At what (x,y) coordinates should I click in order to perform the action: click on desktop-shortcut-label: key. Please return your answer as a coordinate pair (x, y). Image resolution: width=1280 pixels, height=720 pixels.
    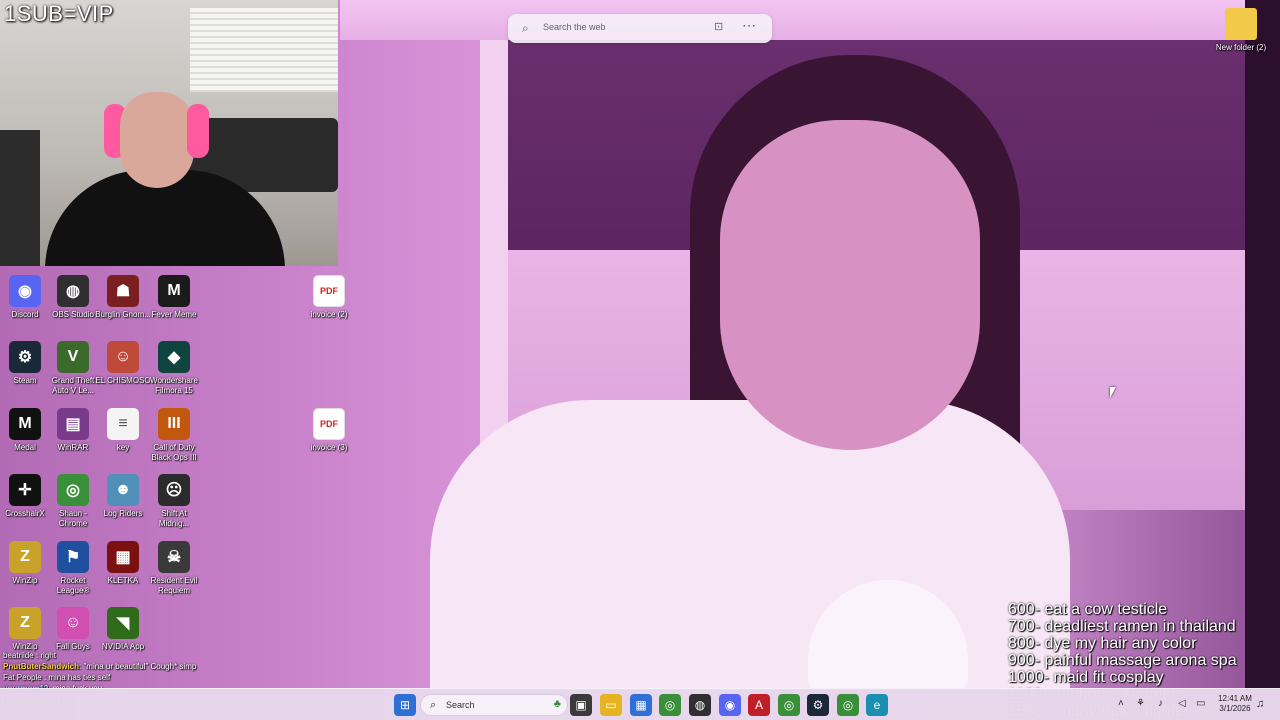
    Looking at the image, I should click on (123, 447).